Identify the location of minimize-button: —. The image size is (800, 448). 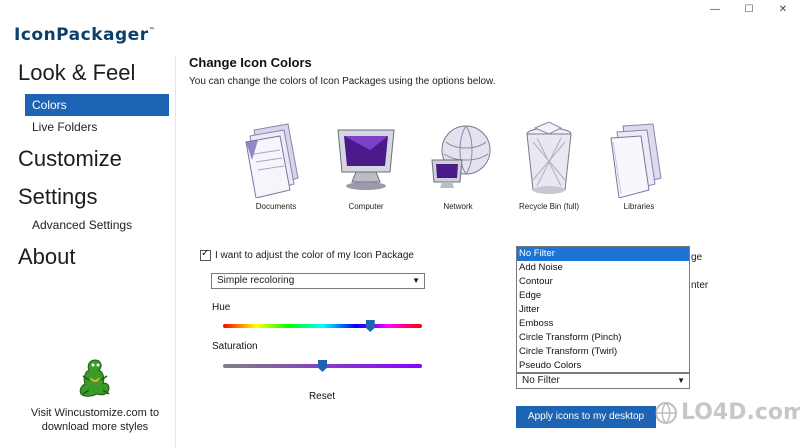
(715, 9).